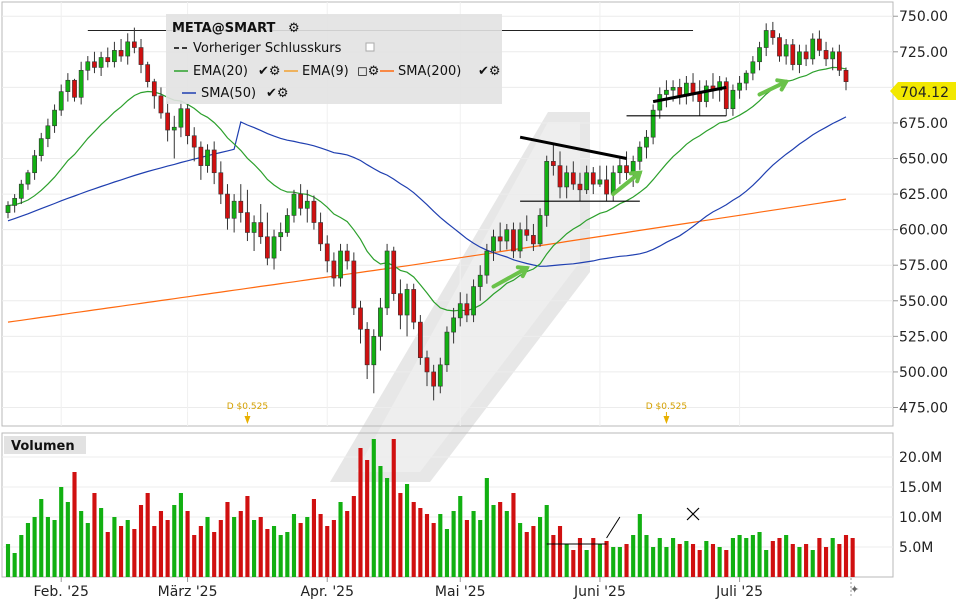  I want to click on ema20-check-icon: ✔⚙, so click(269, 71).